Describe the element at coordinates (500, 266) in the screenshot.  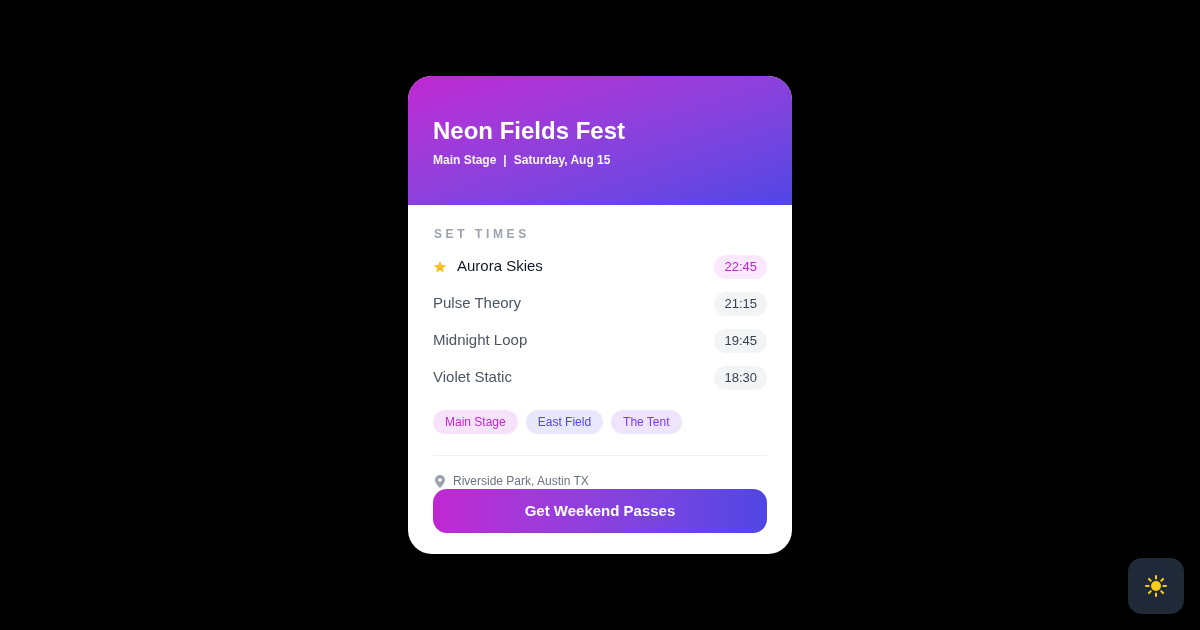
I see `act-name: Aurora Skies` at that location.